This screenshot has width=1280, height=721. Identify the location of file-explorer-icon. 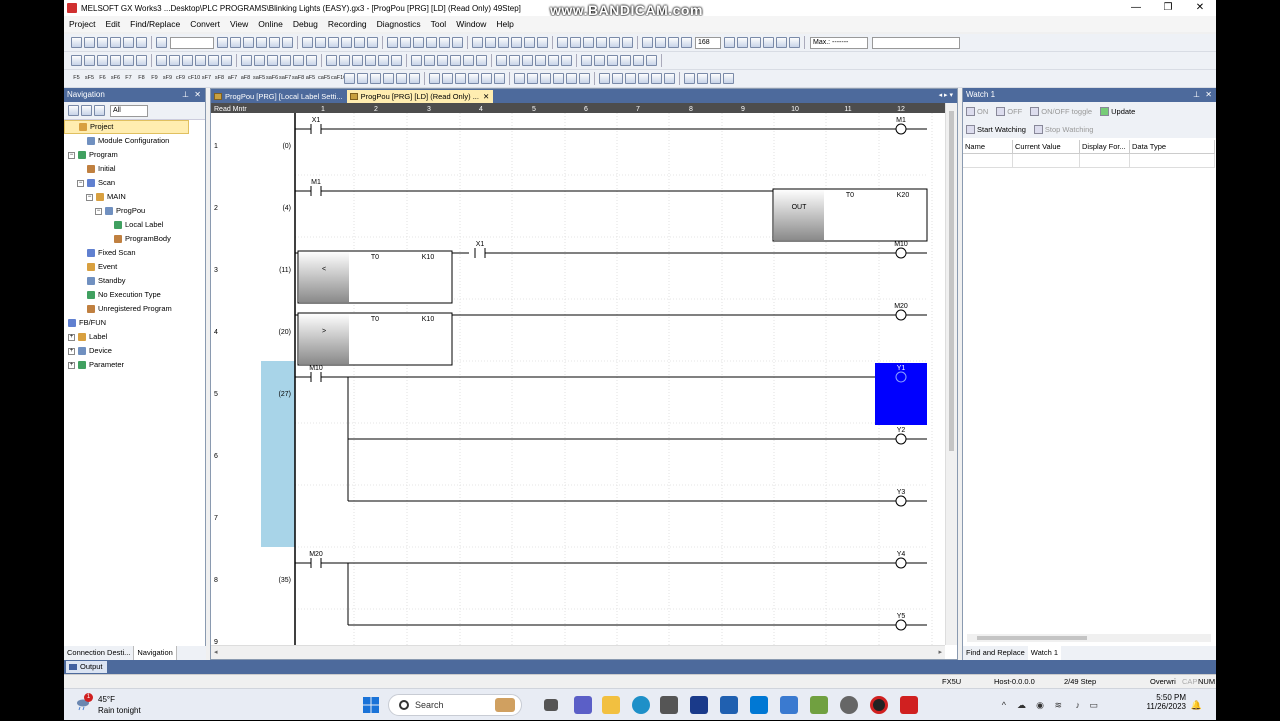
(611, 705).